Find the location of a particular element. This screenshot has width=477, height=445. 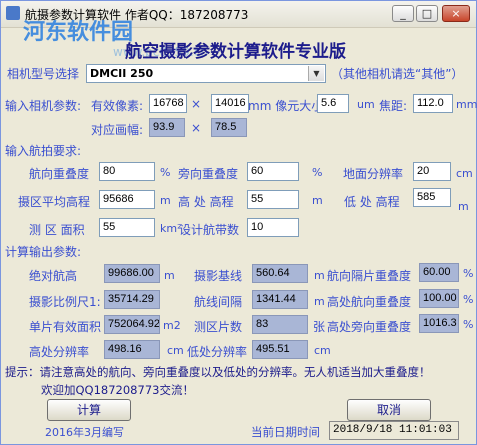

low-resolution-label: 低处分辨率 is located at coordinates (217, 352).